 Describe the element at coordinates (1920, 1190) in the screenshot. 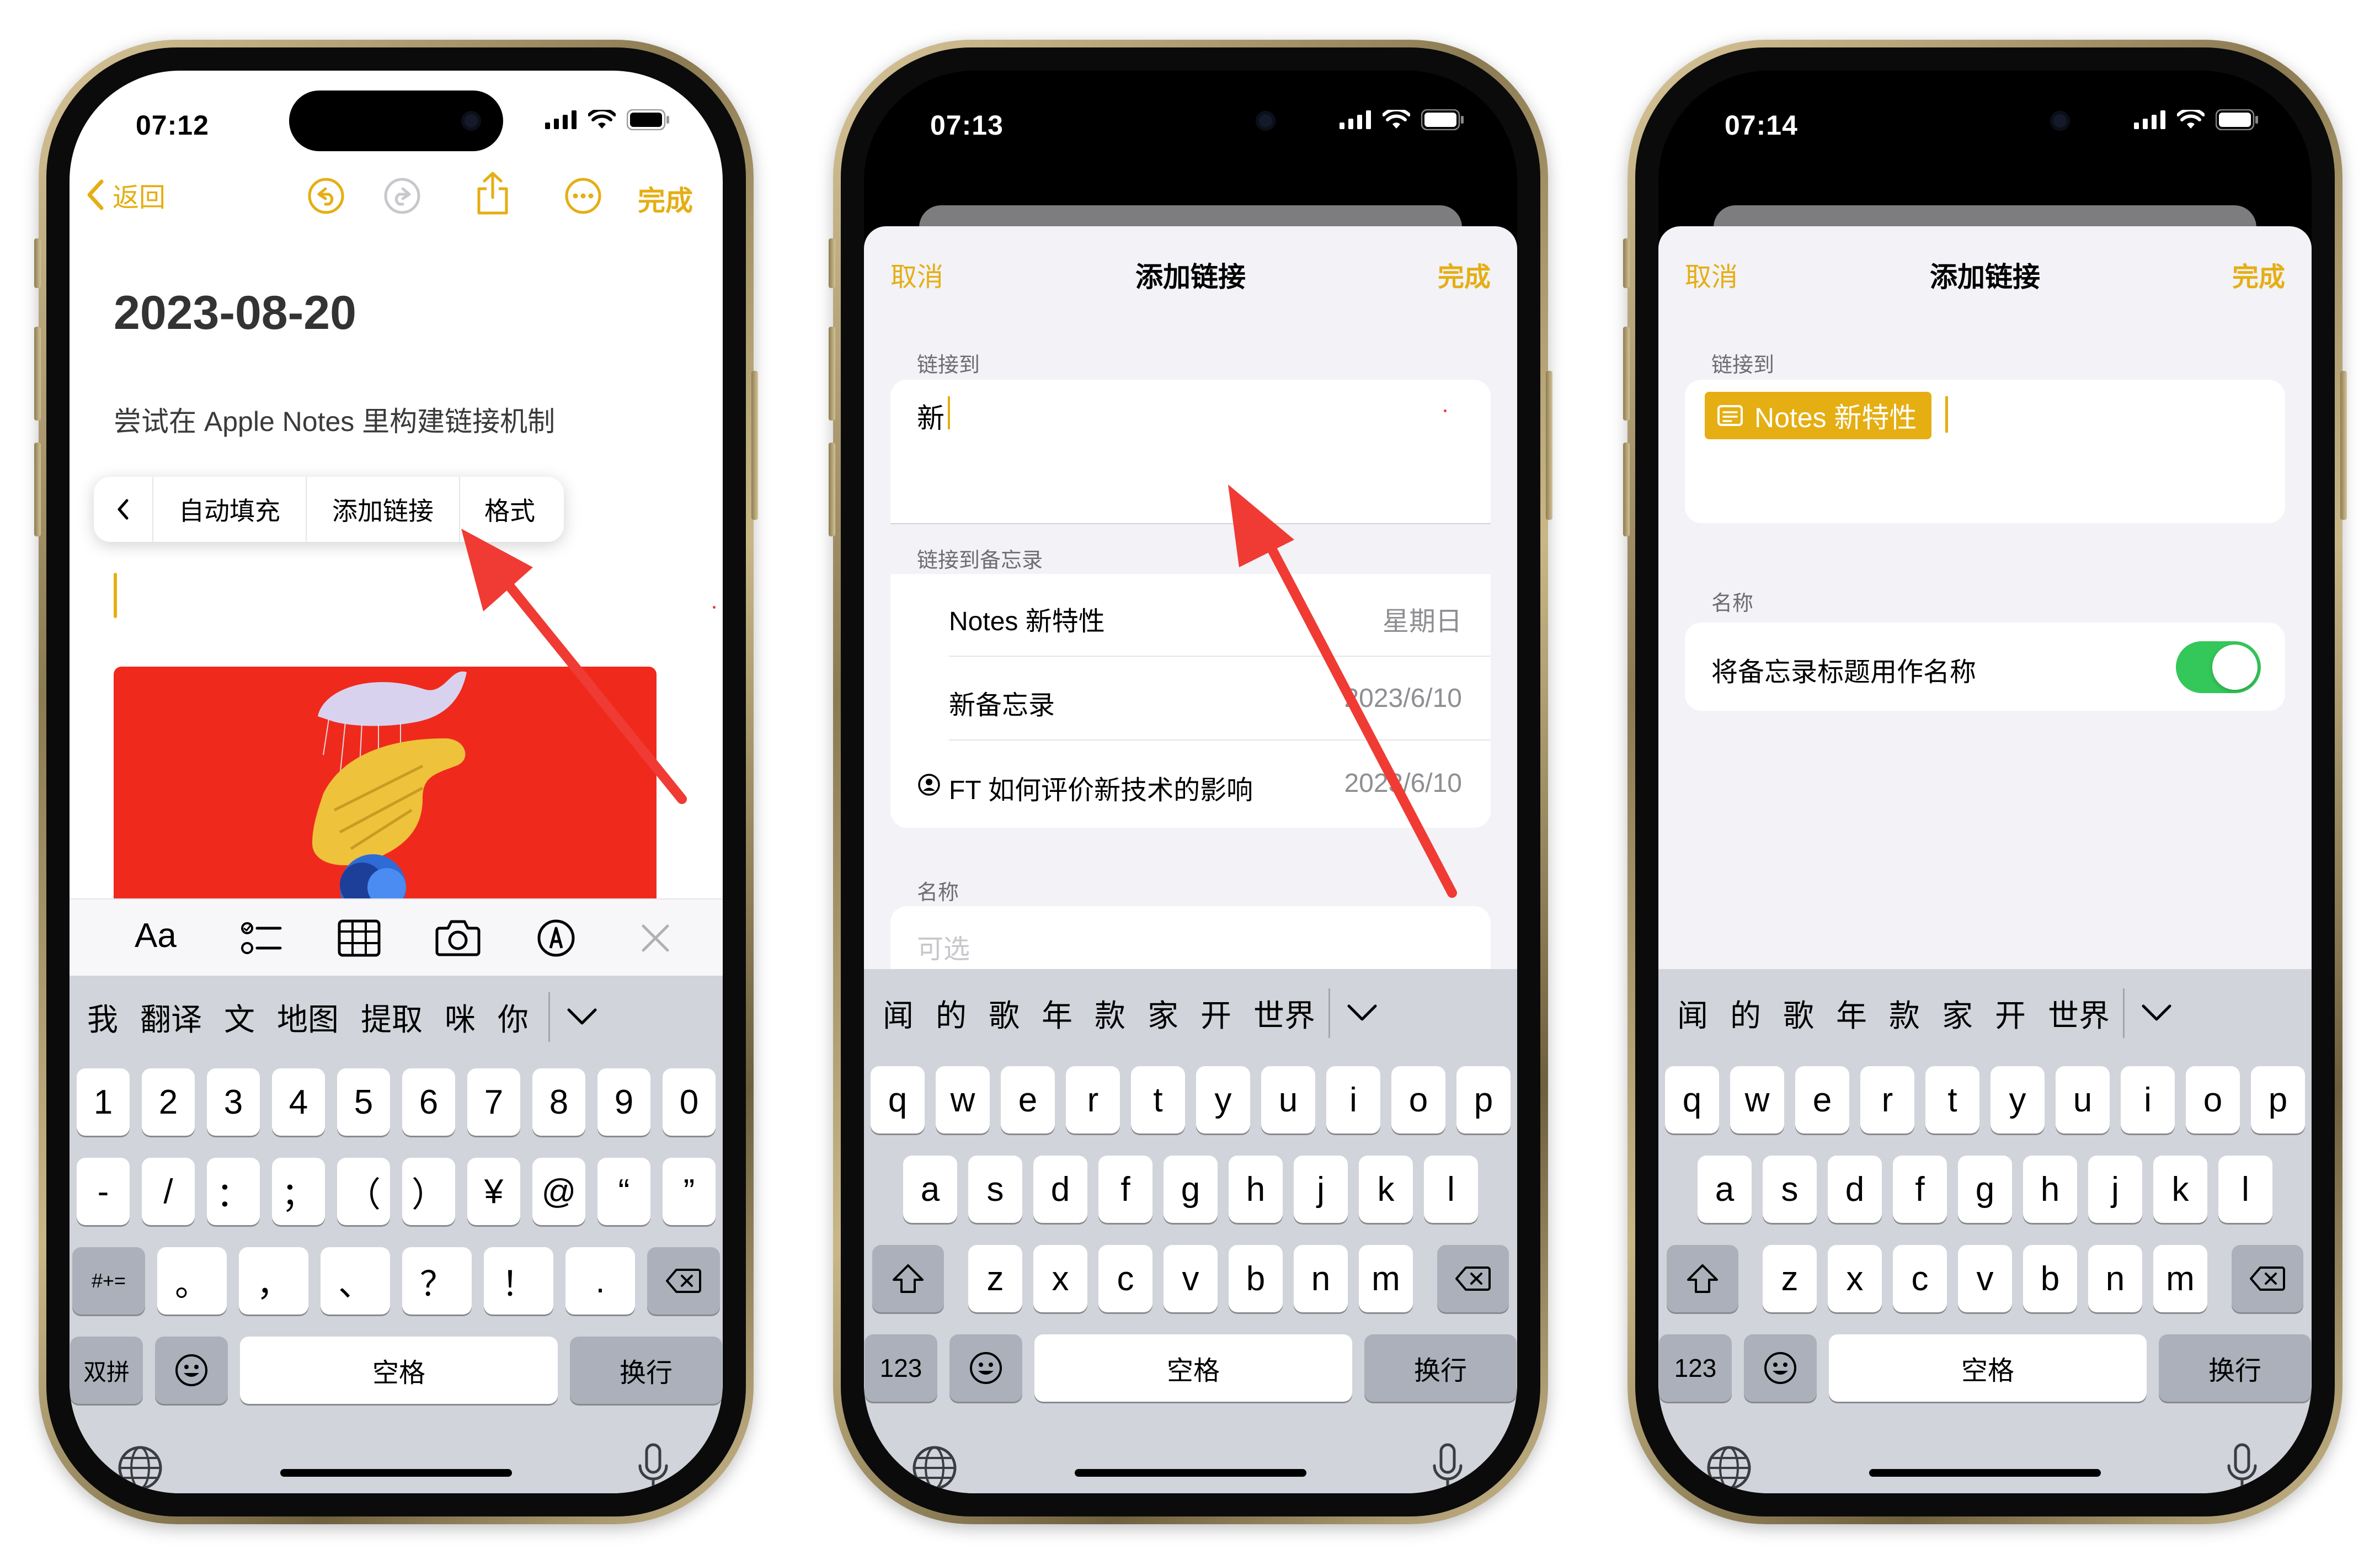

I see `key: f` at that location.